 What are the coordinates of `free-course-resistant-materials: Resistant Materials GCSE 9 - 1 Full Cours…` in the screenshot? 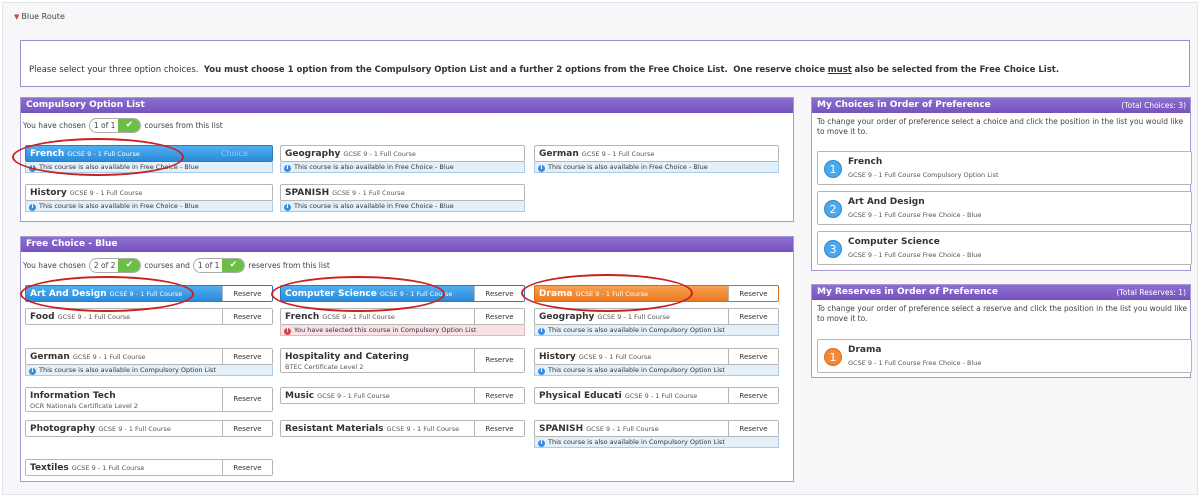 It's located at (402, 428).